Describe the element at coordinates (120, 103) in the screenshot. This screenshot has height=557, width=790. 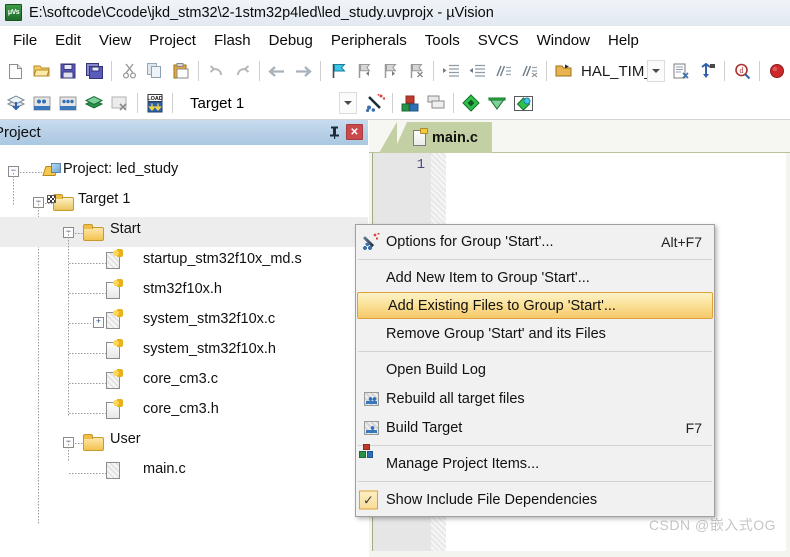
I see `stop-build-icon` at that location.